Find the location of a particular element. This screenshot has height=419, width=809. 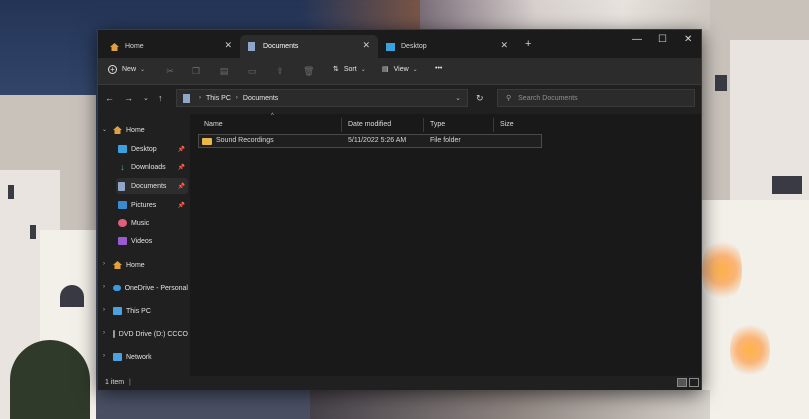

sidebar-item-label: DVD Drive (D:) CCCO is located at coordinates (153, 334).